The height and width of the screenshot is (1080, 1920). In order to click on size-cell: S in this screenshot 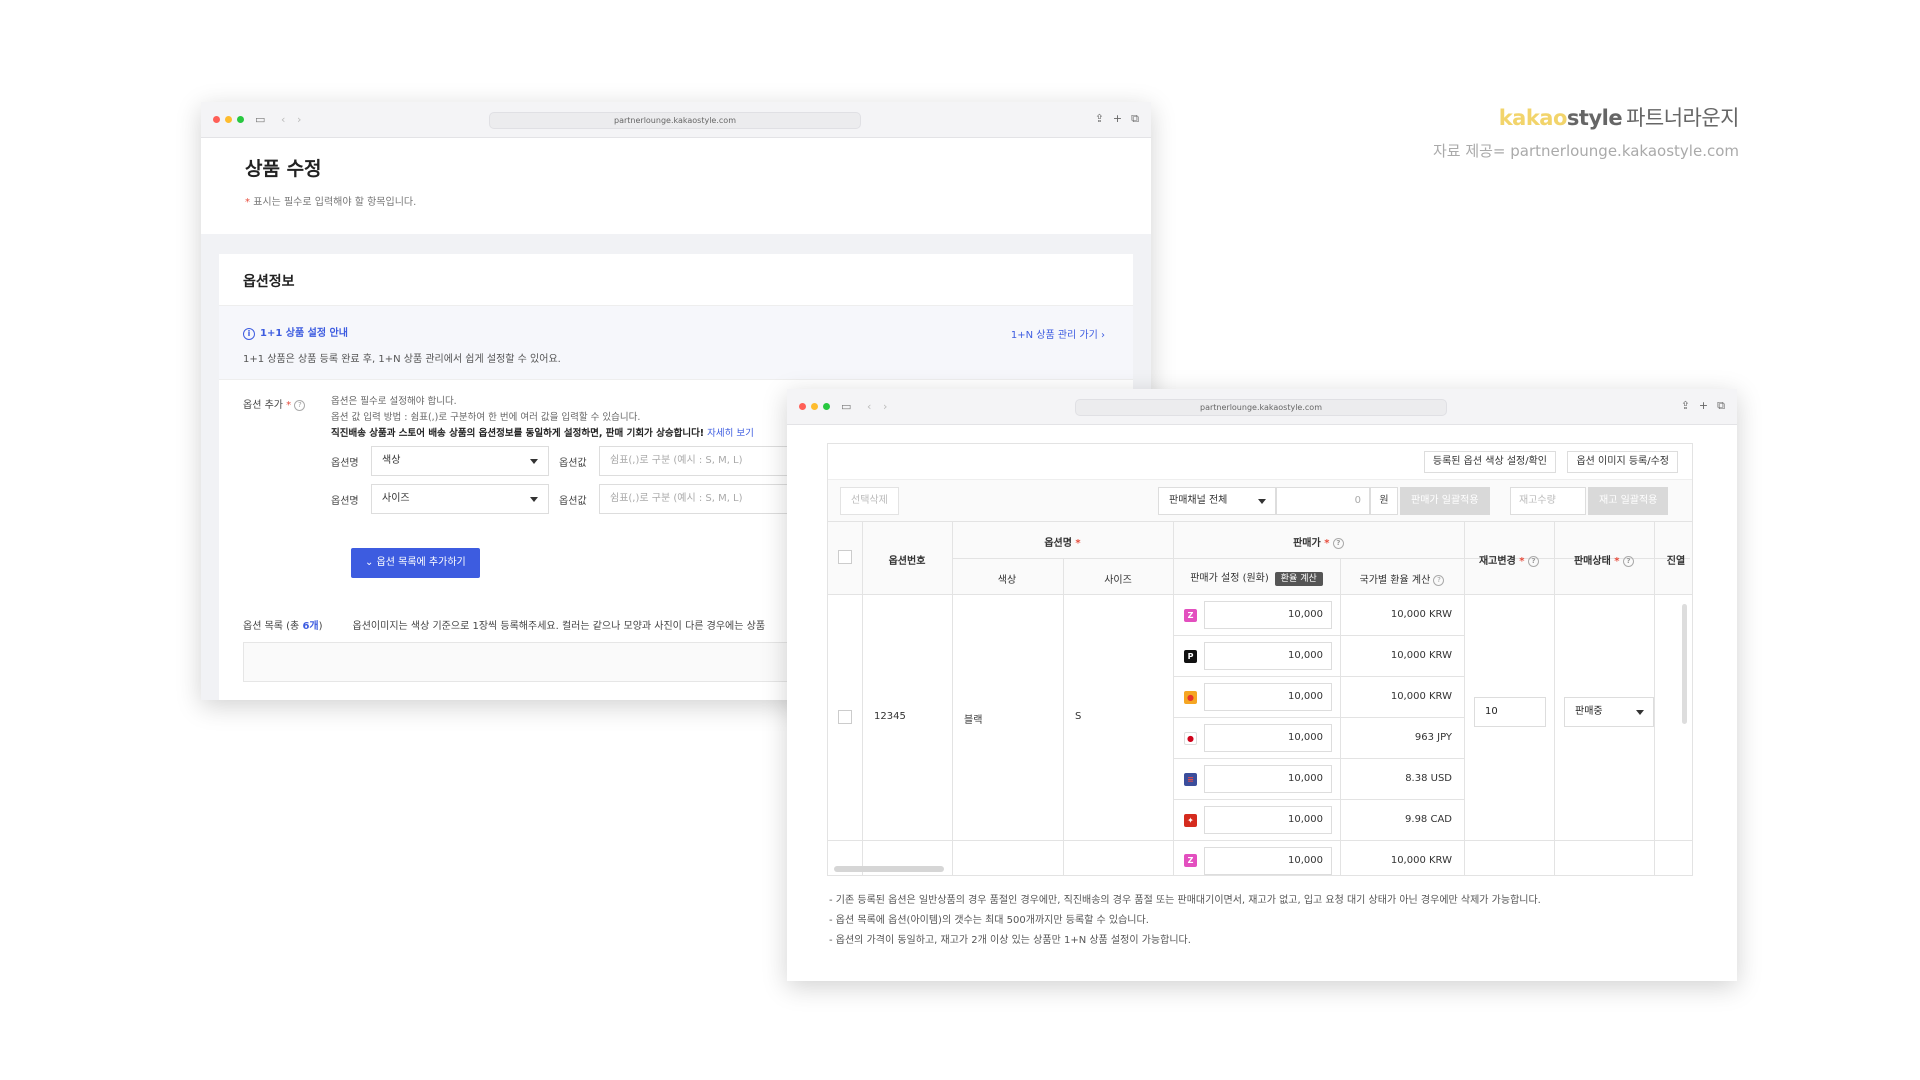, I will do `click(1078, 716)`.